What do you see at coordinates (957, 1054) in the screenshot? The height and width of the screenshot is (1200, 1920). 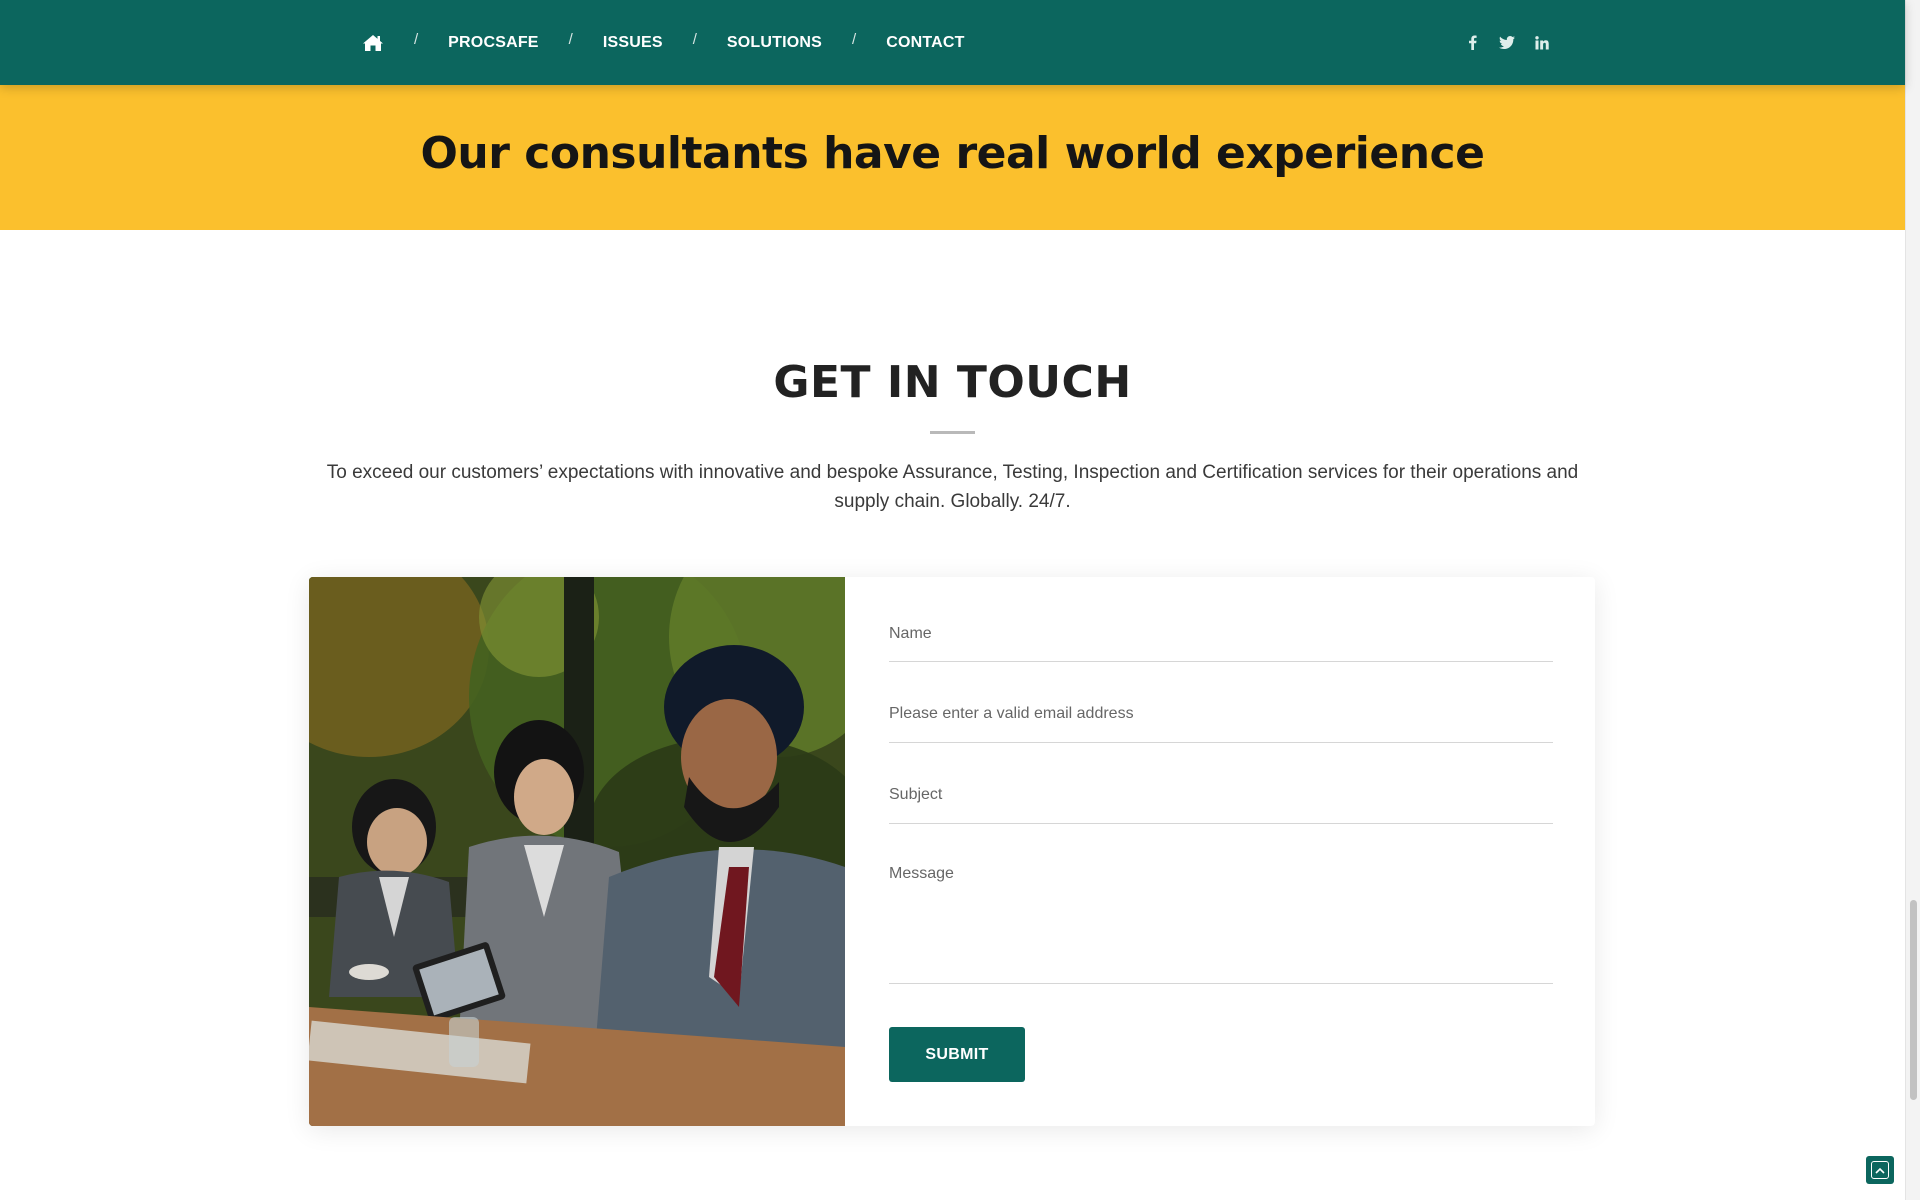 I see `submit-button: SUBMIT` at bounding box center [957, 1054].